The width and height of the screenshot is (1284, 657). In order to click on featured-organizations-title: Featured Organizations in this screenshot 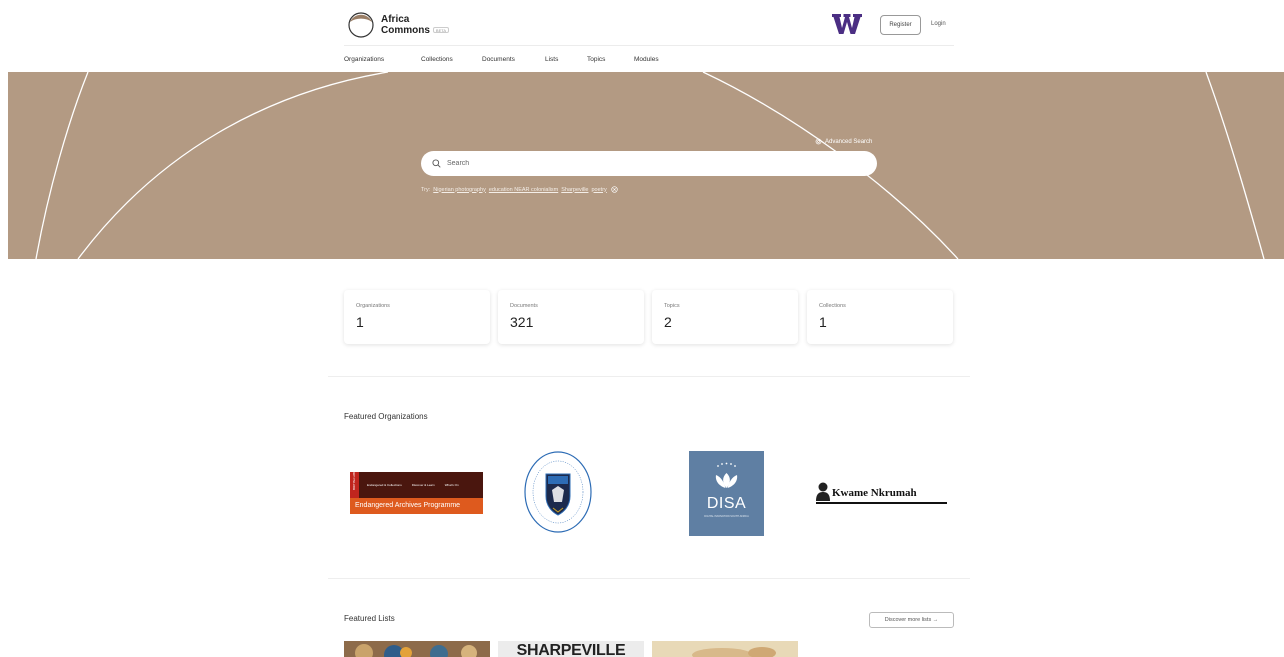, I will do `click(386, 416)`.